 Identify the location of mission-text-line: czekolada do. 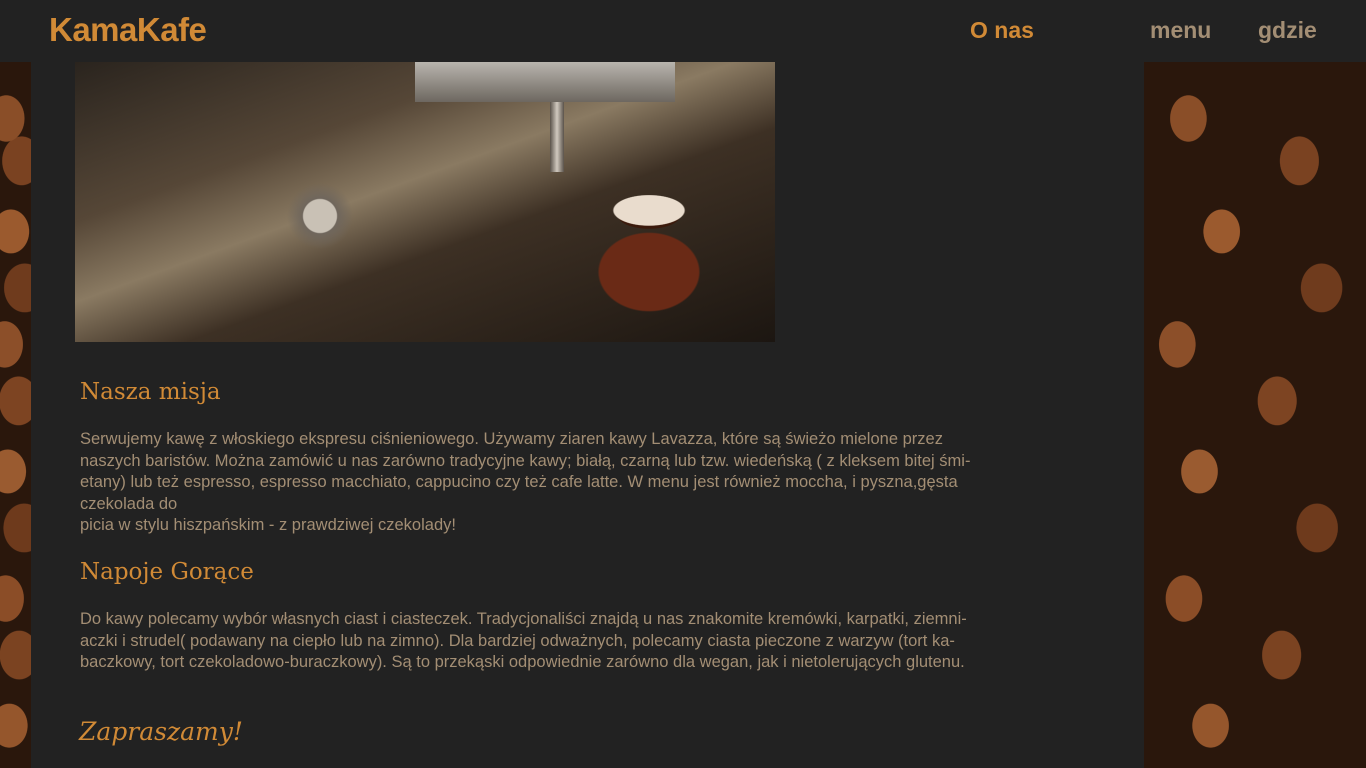
(129, 503).